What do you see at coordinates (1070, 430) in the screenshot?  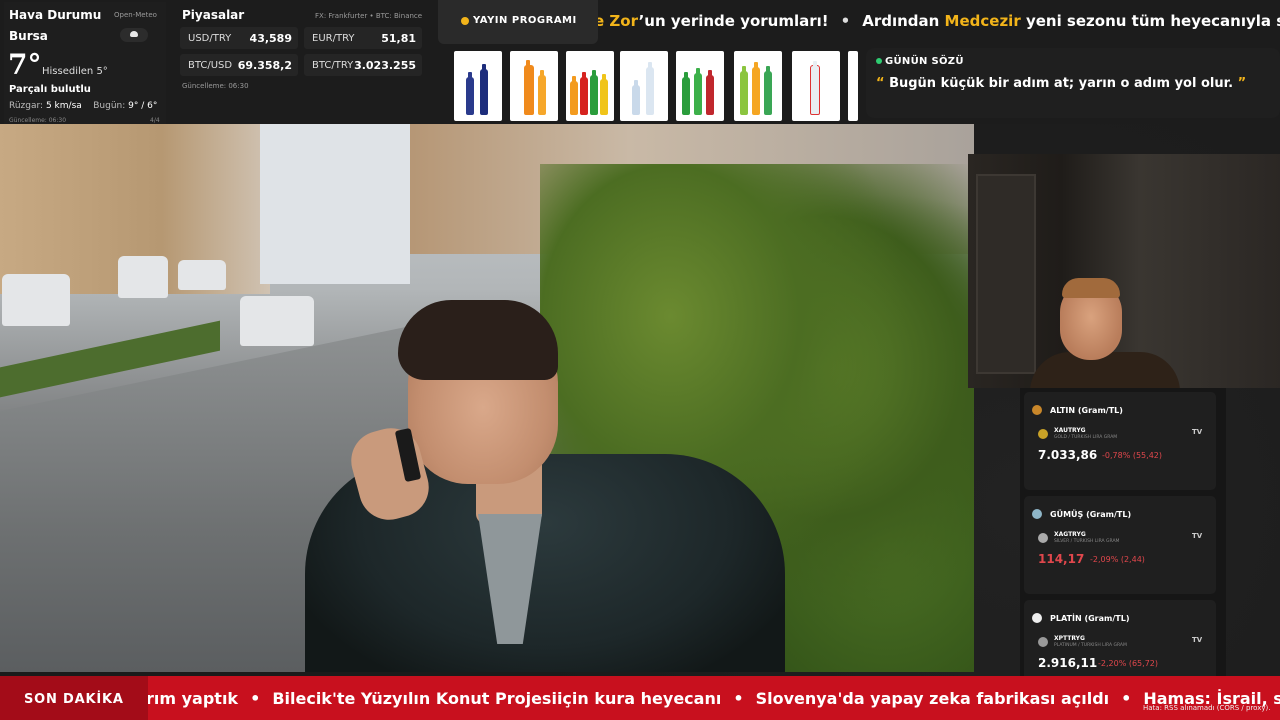 I see `metal-symbol: XAUTRYG` at bounding box center [1070, 430].